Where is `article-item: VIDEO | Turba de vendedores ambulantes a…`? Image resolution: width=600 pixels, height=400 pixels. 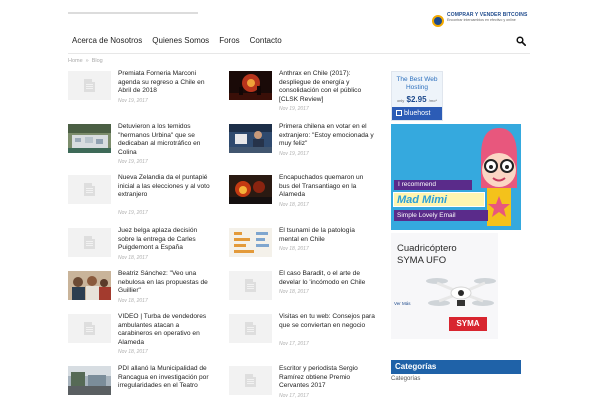
article-item: VIDEO | Turba de vendedores ambulantes a… is located at coordinates (141, 334).